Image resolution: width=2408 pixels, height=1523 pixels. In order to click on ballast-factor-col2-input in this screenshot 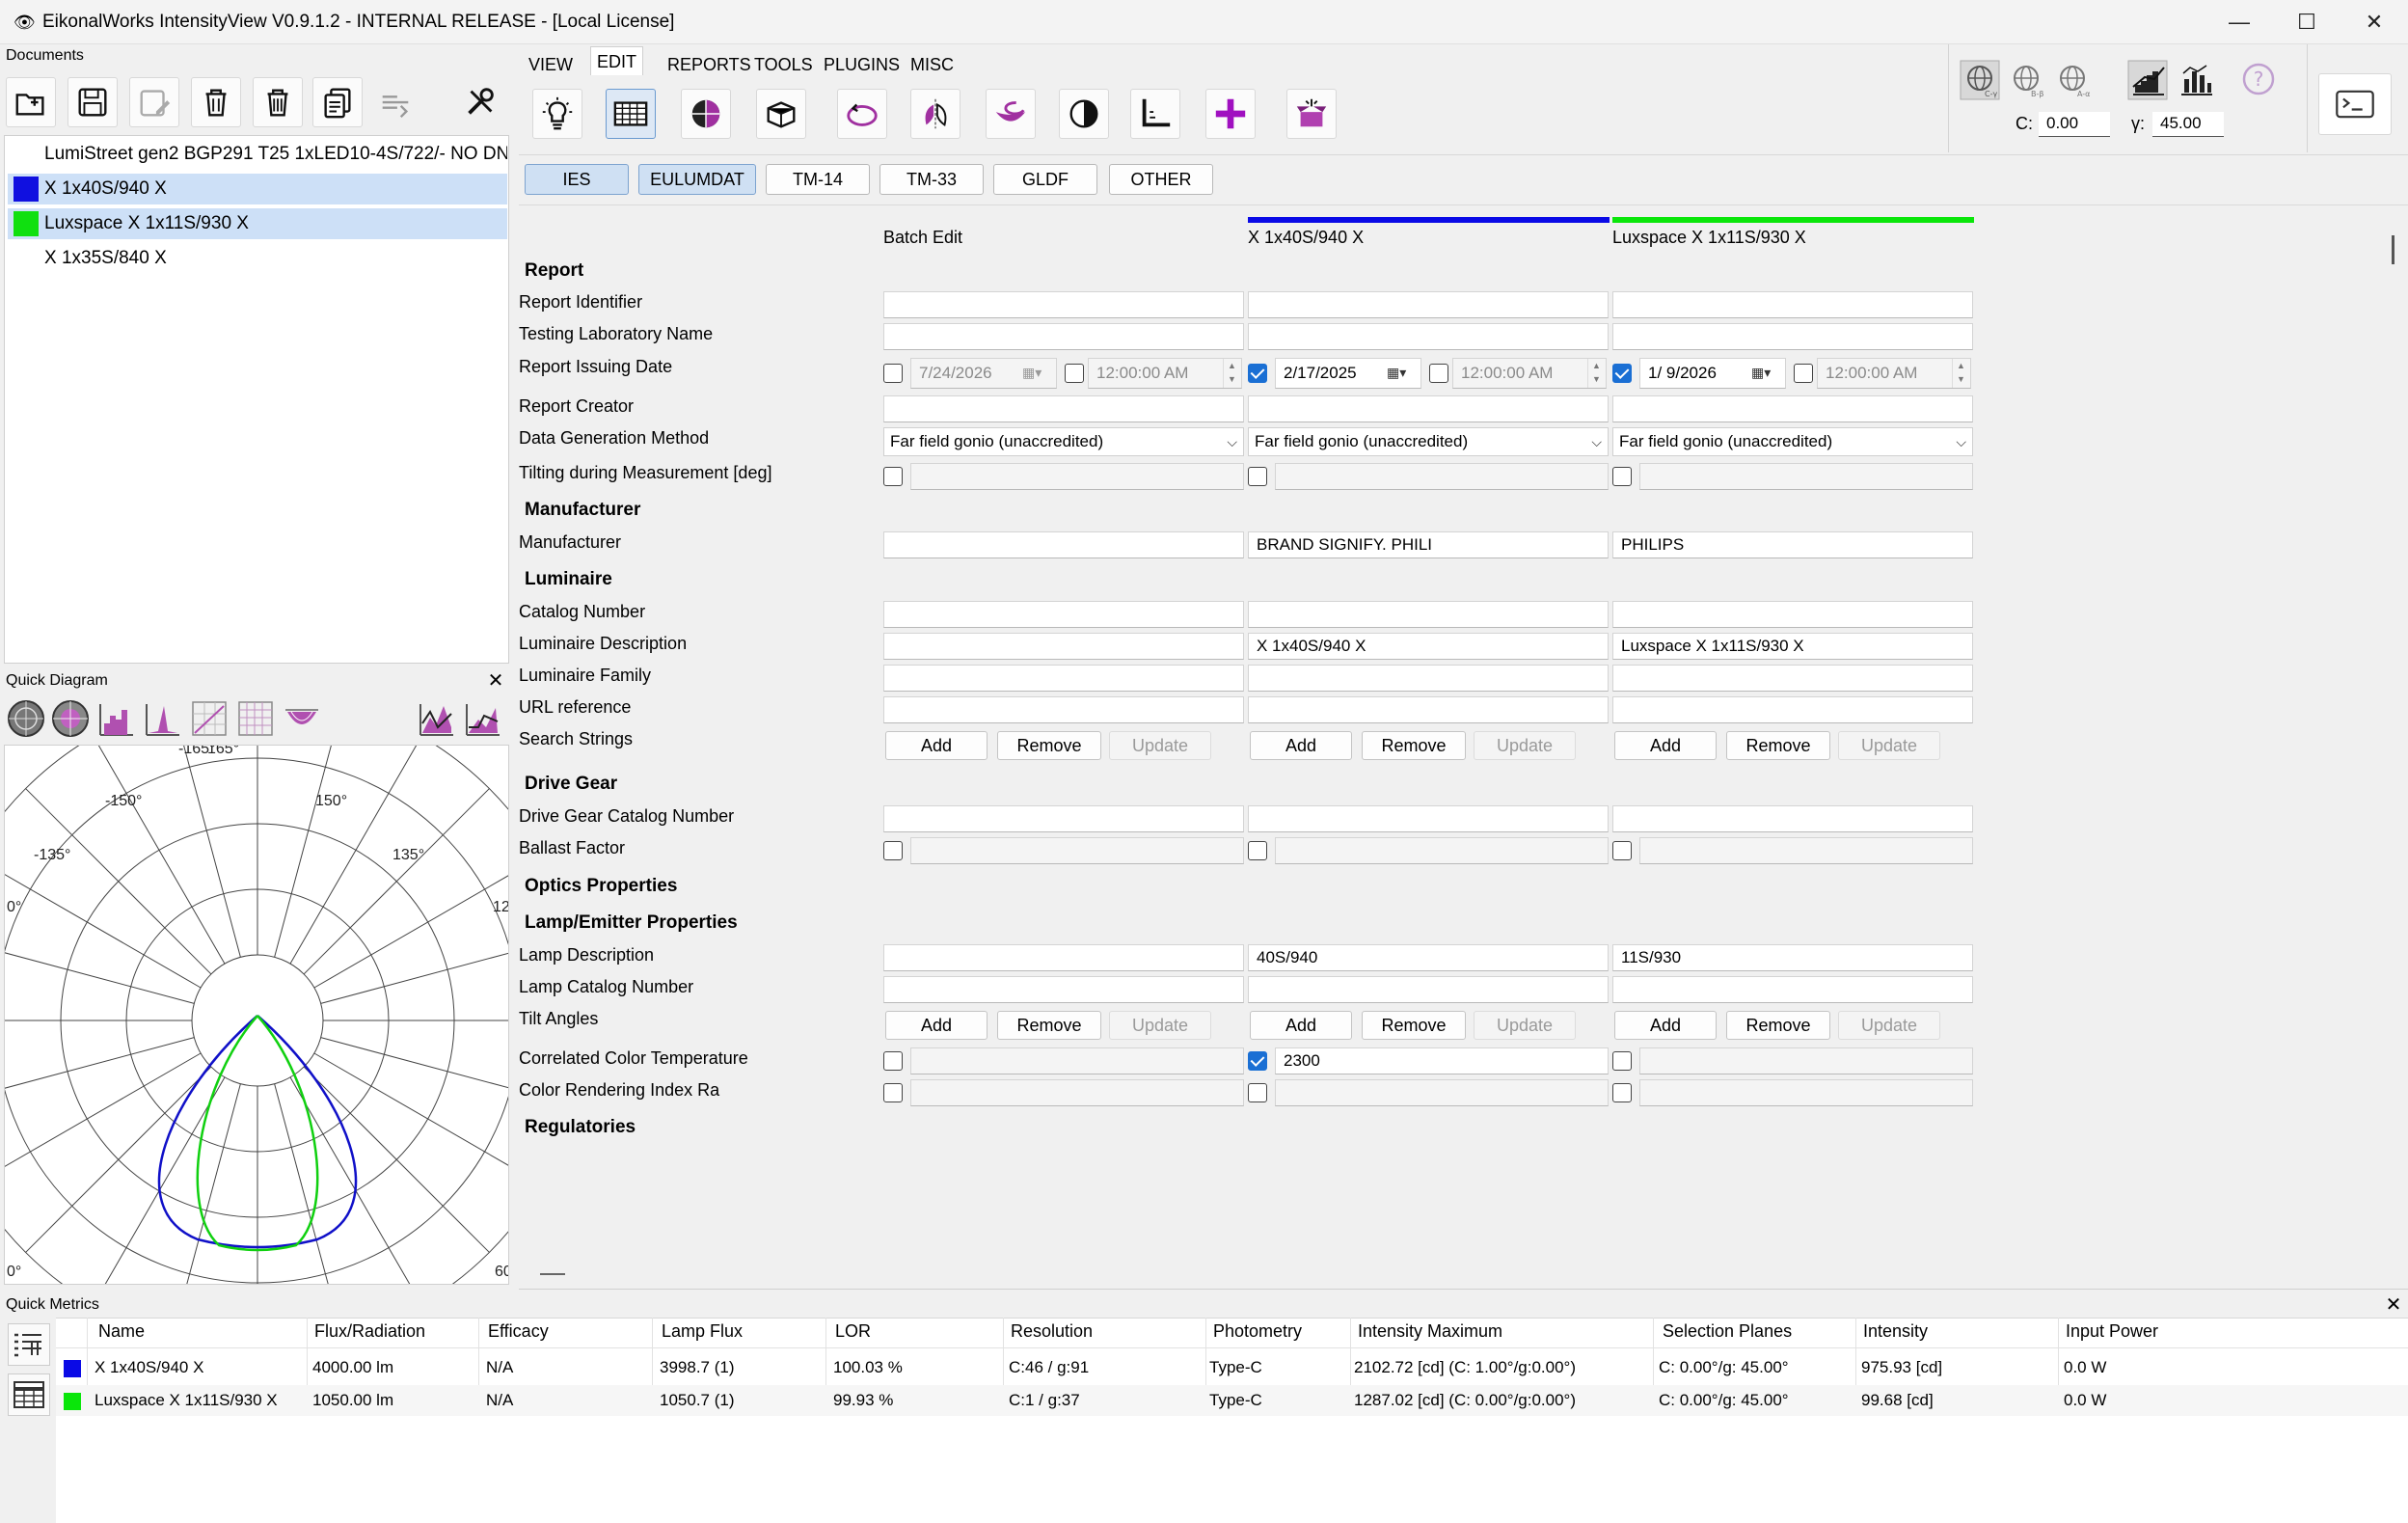, I will do `click(1806, 850)`.